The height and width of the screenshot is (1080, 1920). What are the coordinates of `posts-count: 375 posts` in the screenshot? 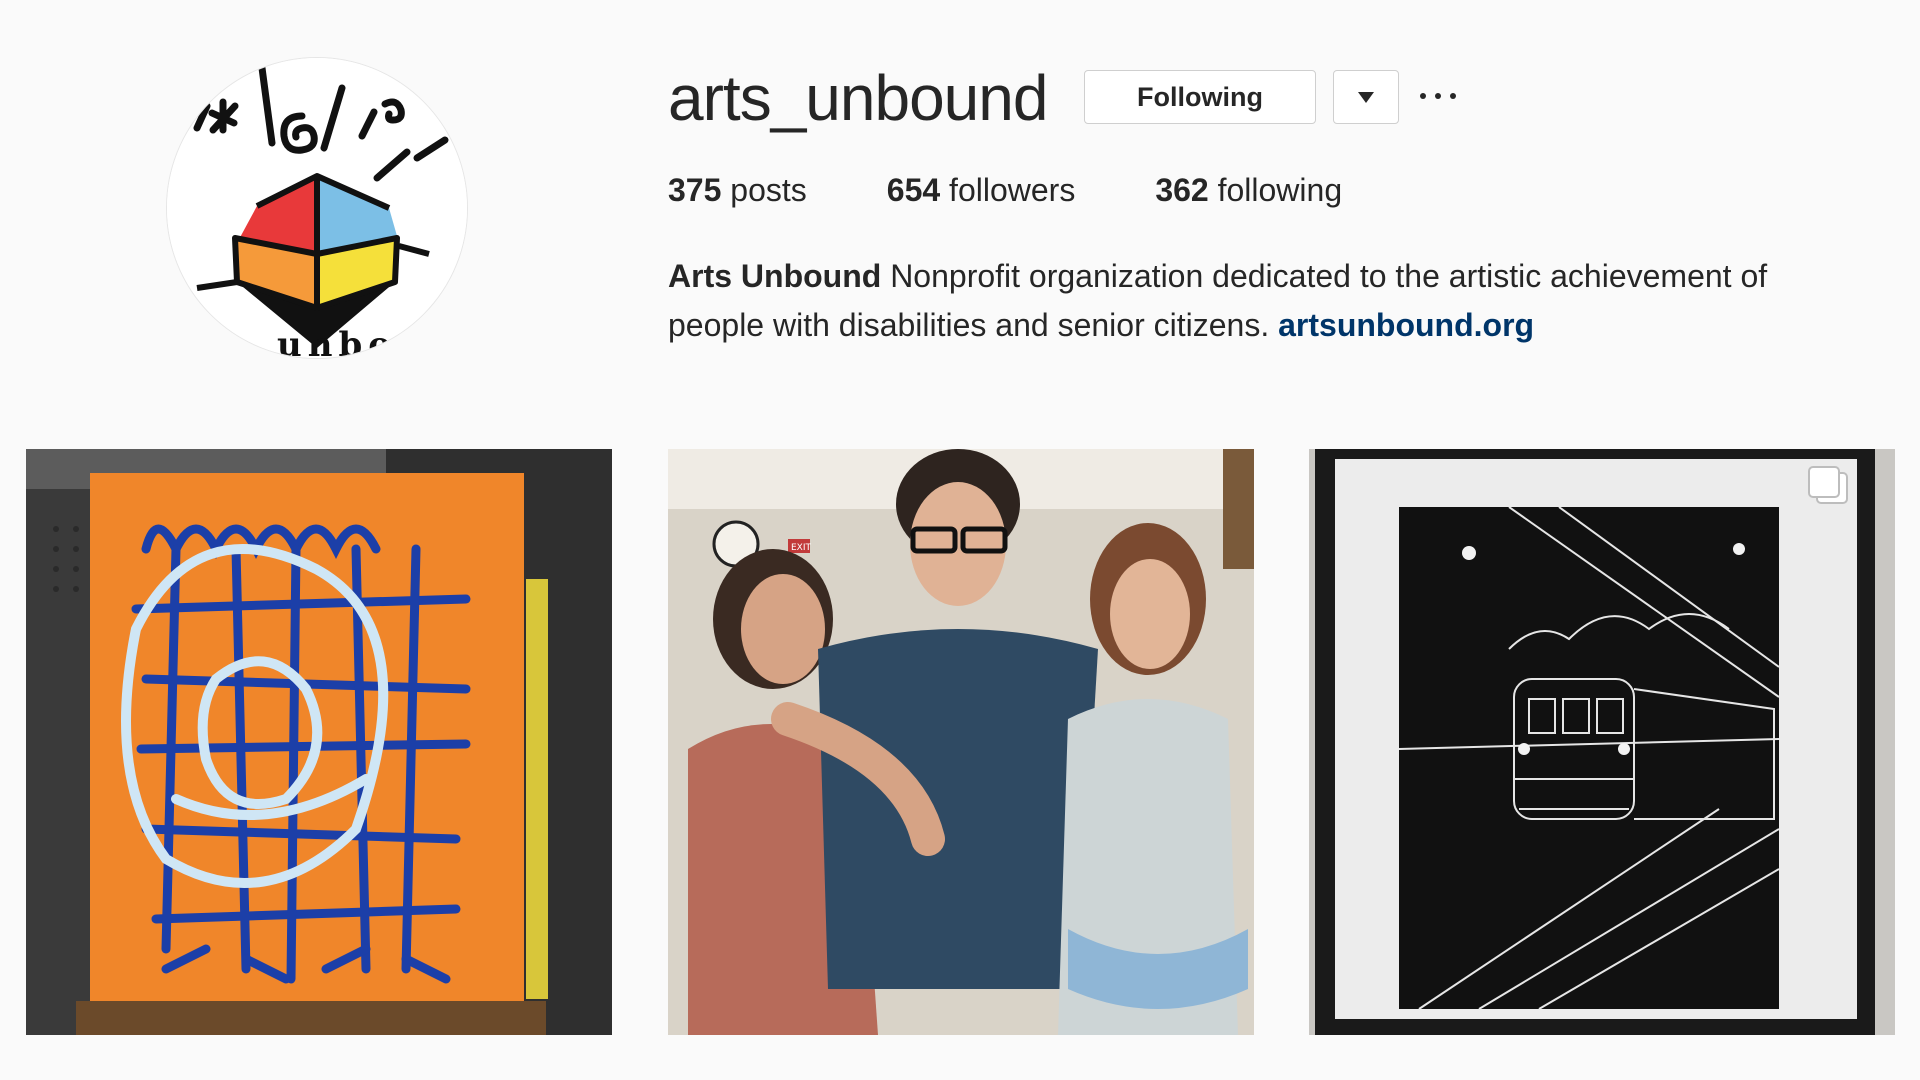 It's located at (737, 190).